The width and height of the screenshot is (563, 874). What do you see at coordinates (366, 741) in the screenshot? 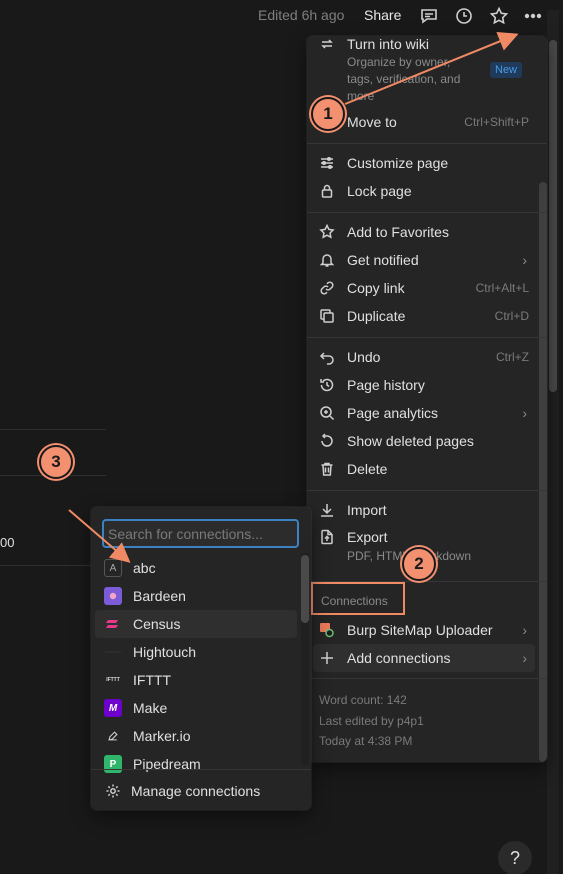
I see `last-edited-time: Today at 4:38 PM` at bounding box center [366, 741].